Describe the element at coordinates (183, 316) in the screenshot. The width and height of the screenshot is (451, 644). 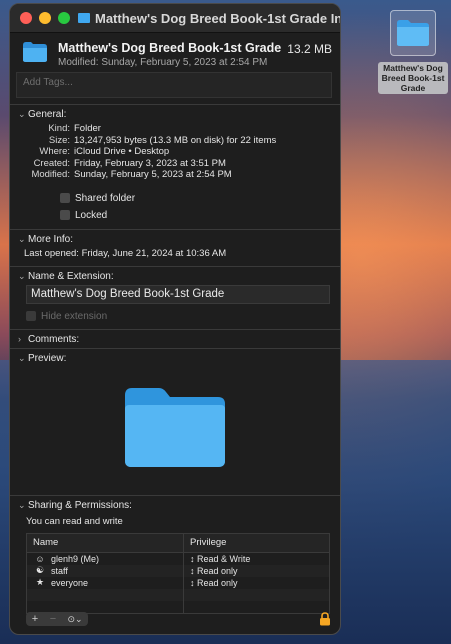
I see `hide-extension-checkbox: Hide extension` at that location.